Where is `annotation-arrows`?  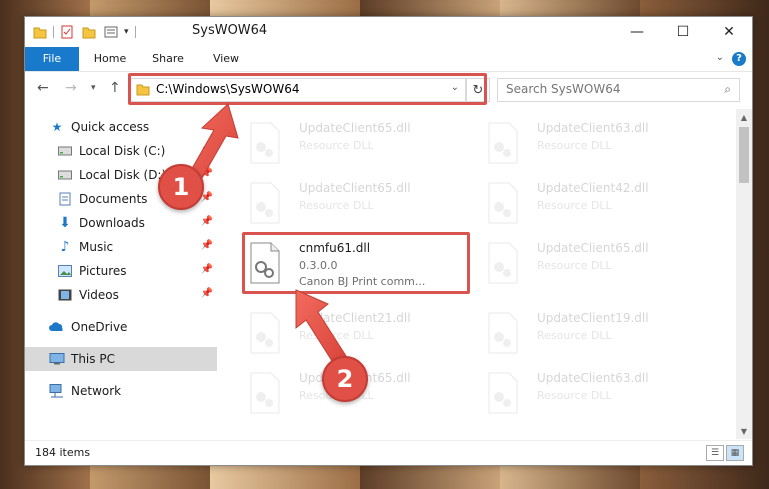 annotation-arrows is located at coordinates (268, 234).